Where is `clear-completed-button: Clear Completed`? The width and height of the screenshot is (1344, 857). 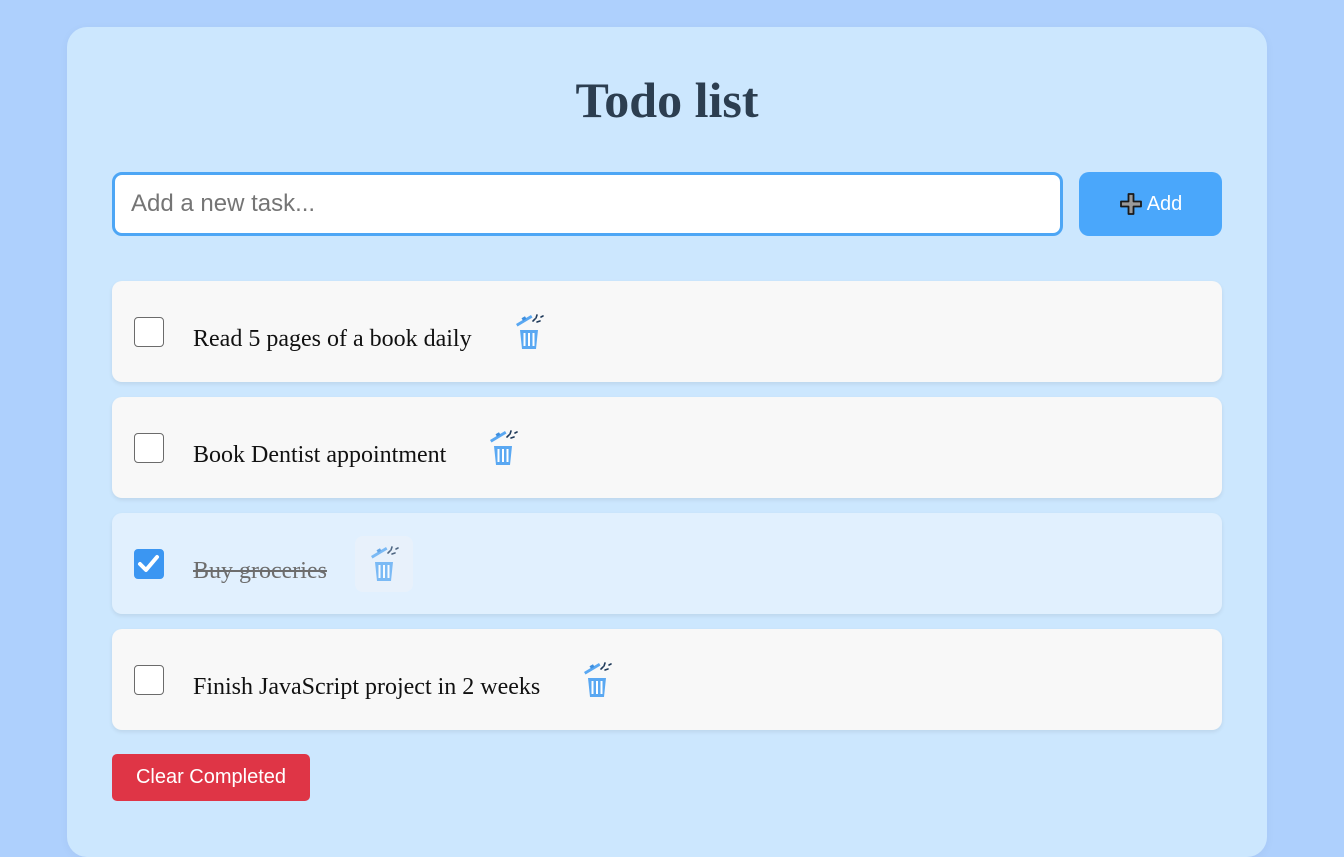 clear-completed-button: Clear Completed is located at coordinates (211, 777).